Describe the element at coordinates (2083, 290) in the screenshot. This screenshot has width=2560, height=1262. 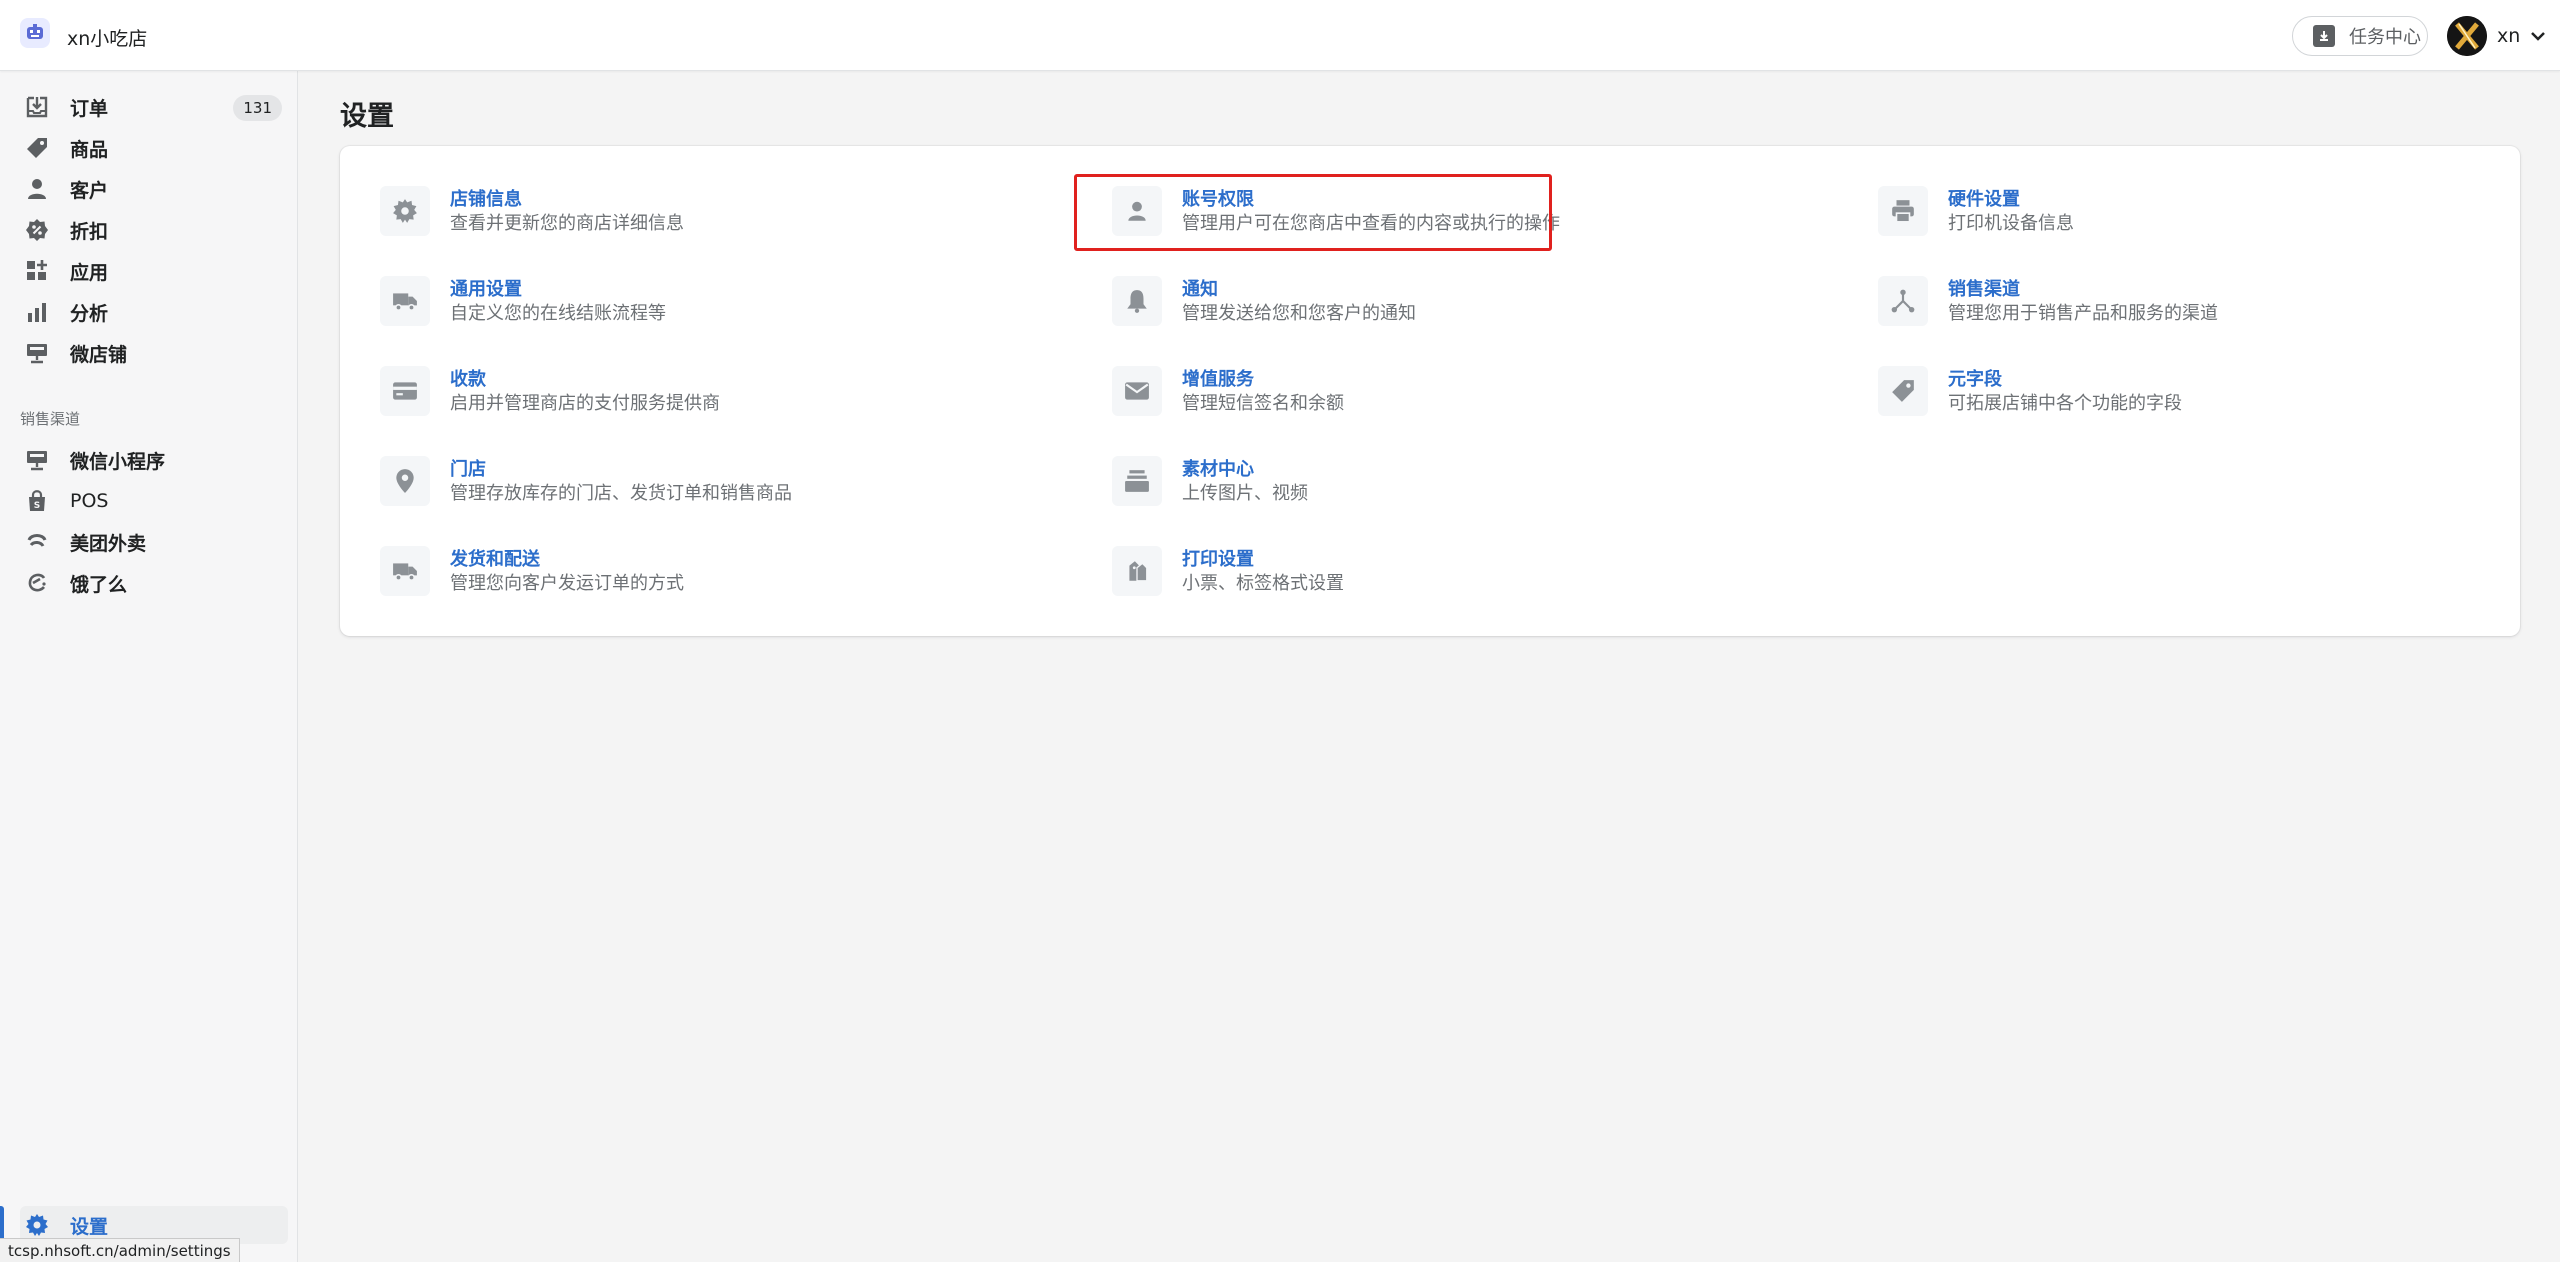
I see `setting-title: 销售渠道` at that location.